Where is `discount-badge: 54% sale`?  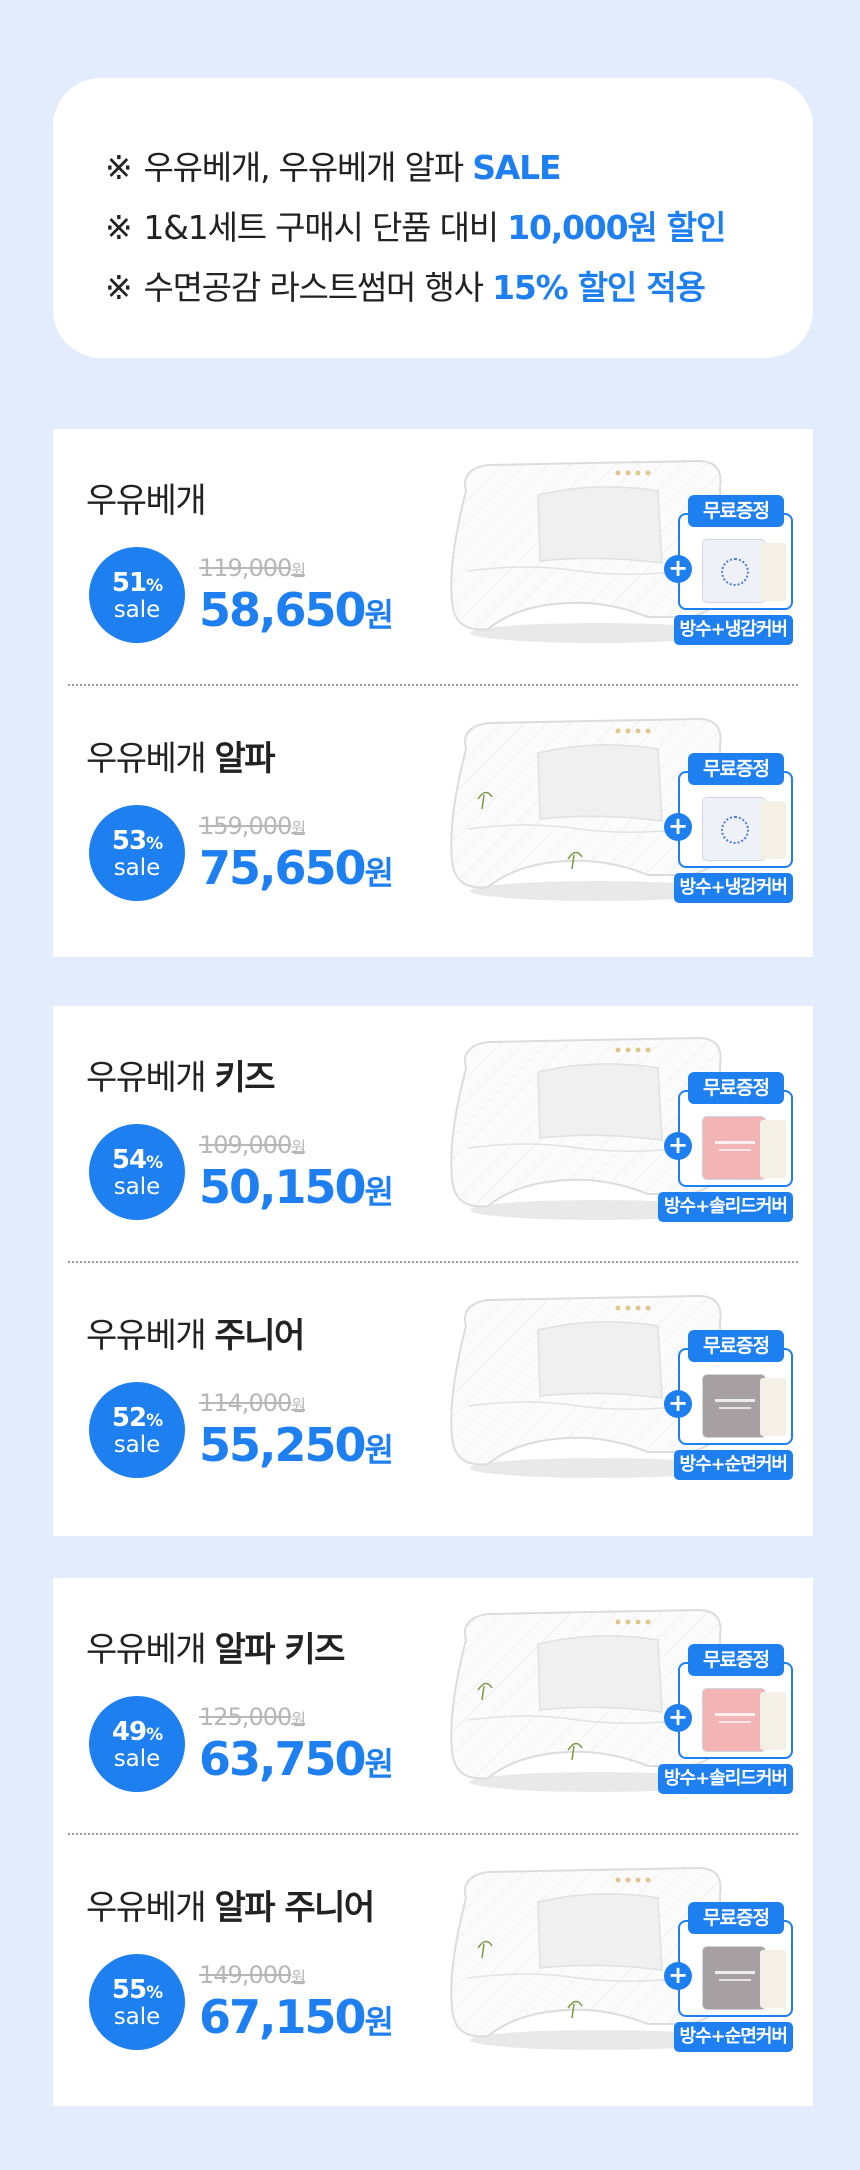
discount-badge: 54% sale is located at coordinates (137, 1172).